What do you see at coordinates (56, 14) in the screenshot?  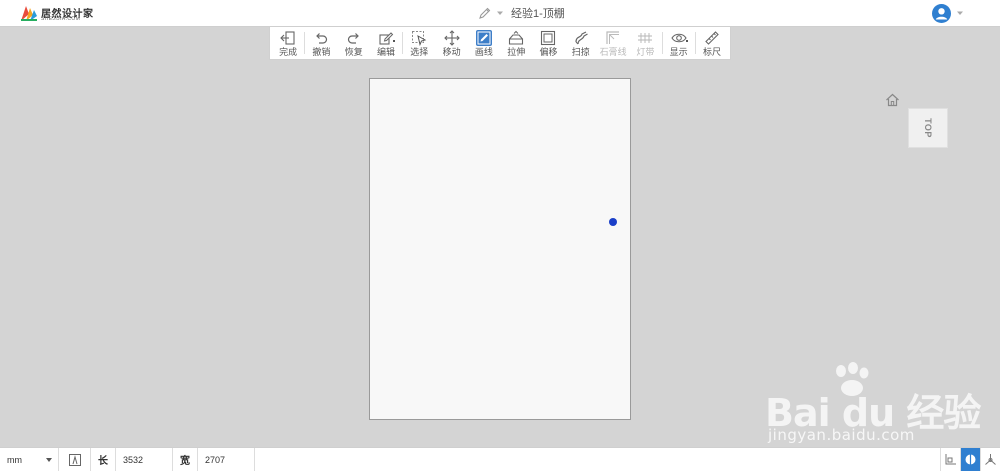 I see `app-logo: 居然设计家 SHEJIJIA.COM` at bounding box center [56, 14].